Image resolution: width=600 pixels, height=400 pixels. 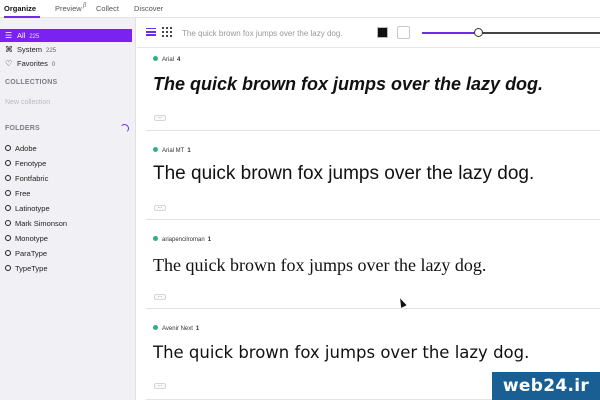 What do you see at coordinates (31, 268) in the screenshot?
I see `folder-label: TypeType` at bounding box center [31, 268].